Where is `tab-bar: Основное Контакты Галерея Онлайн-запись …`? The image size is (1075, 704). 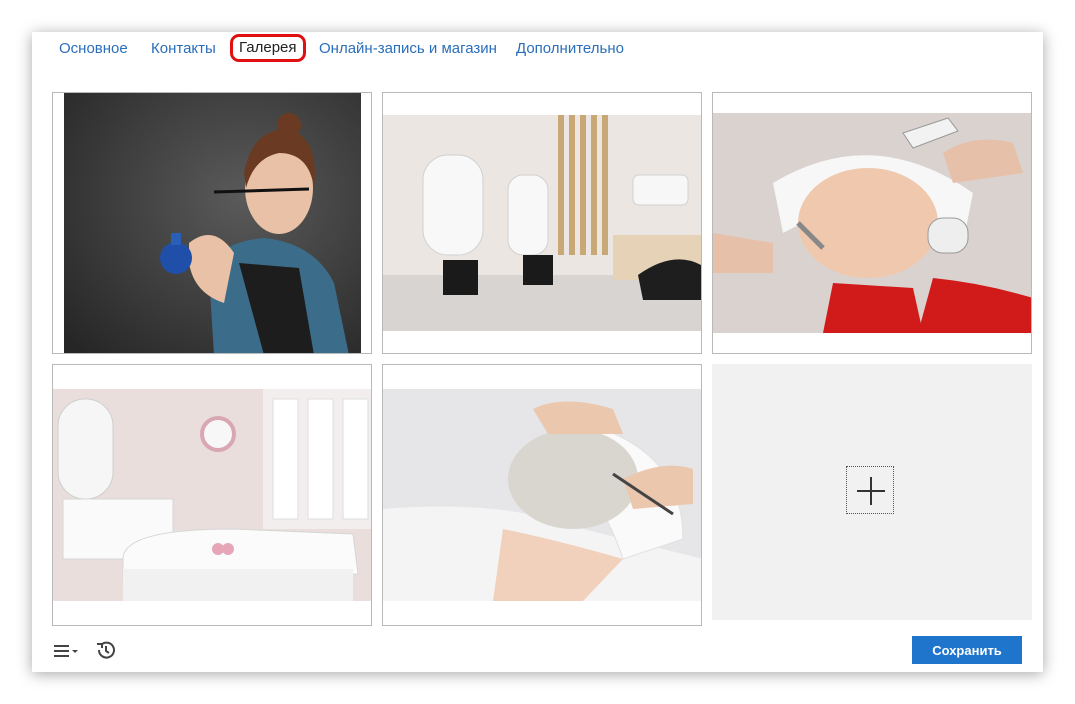 tab-bar: Основное Контакты Галерея Онлайн-запись … is located at coordinates (537, 52).